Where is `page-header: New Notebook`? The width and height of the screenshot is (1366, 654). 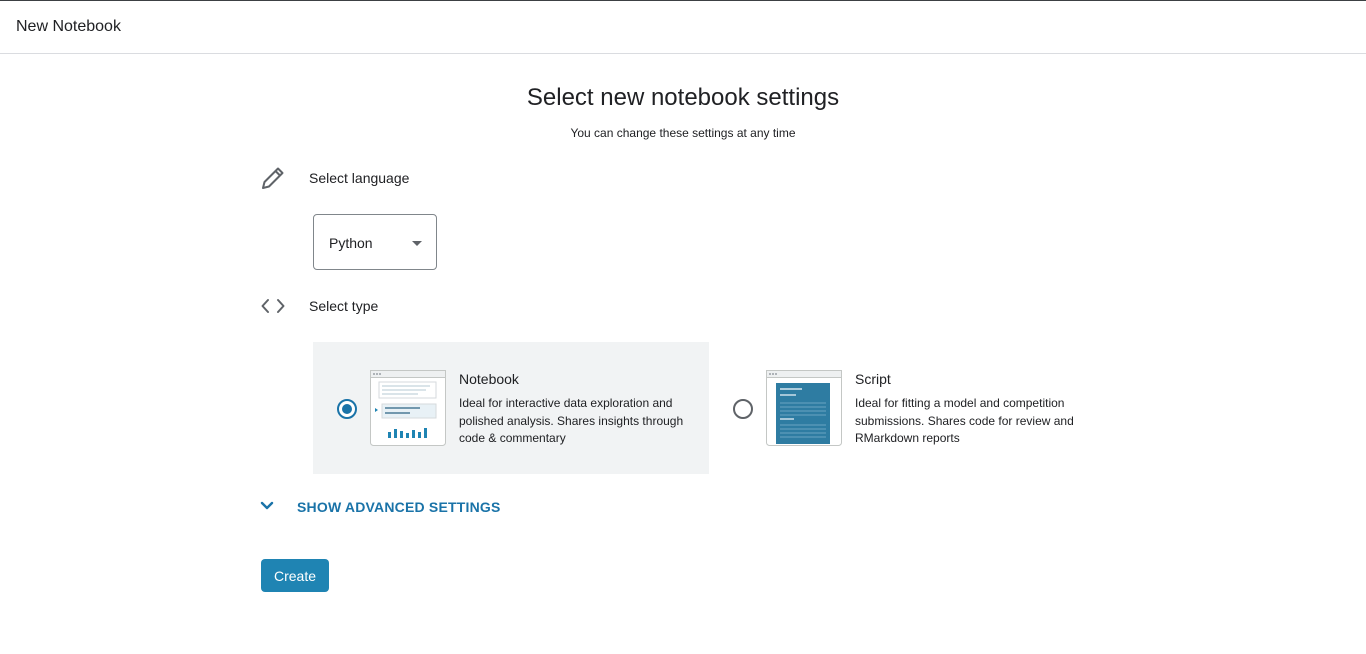 page-header: New Notebook is located at coordinates (683, 27).